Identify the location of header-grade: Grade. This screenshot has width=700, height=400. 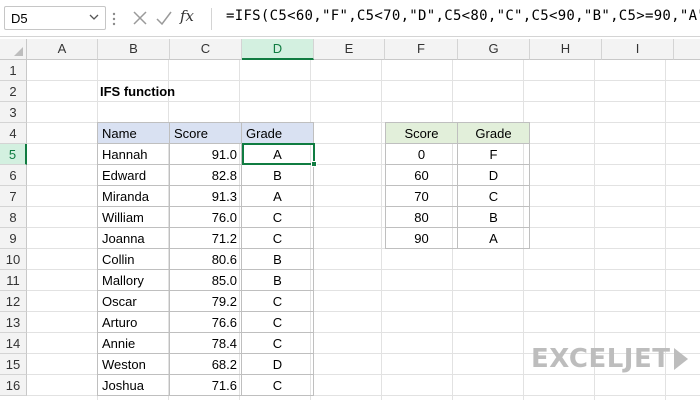
(277, 133).